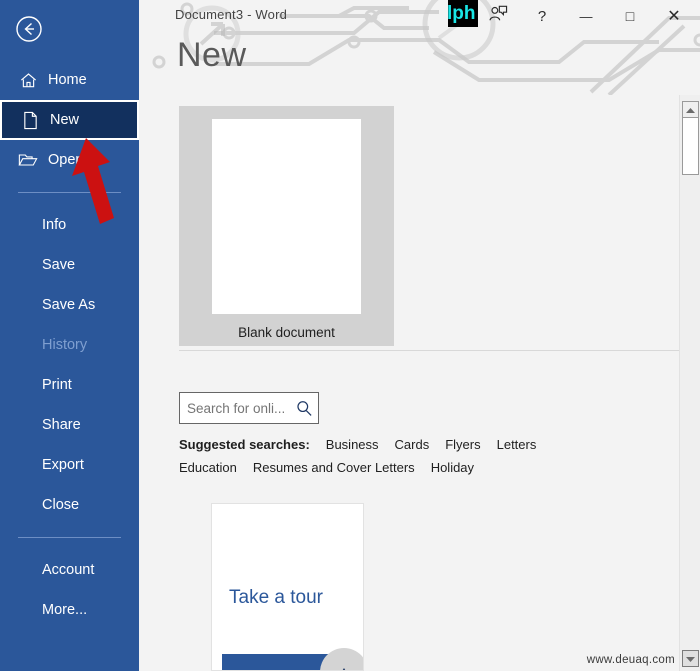  I want to click on sidebar-item-label: Home, so click(67, 80).